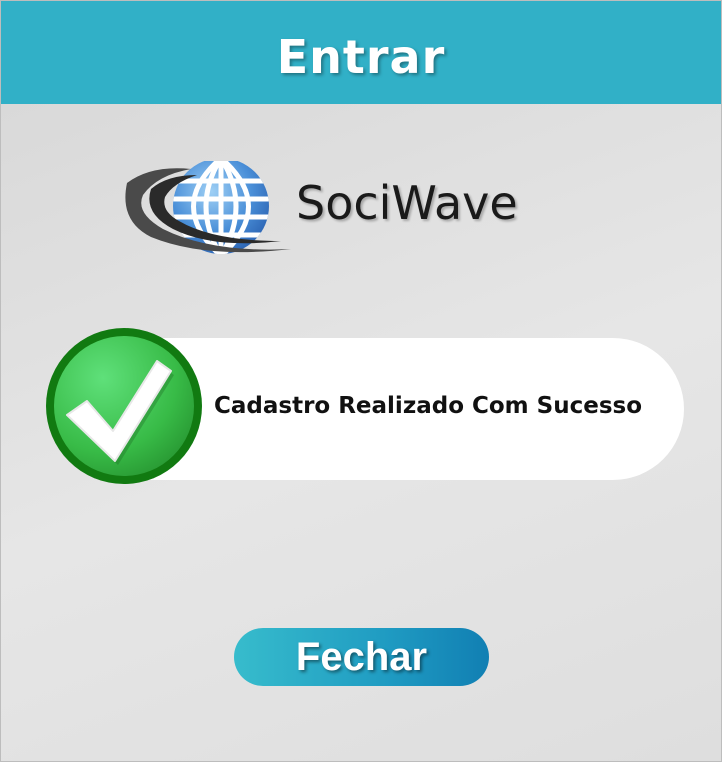  What do you see at coordinates (361, 57) in the screenshot?
I see `dialog-title: Entrar` at bounding box center [361, 57].